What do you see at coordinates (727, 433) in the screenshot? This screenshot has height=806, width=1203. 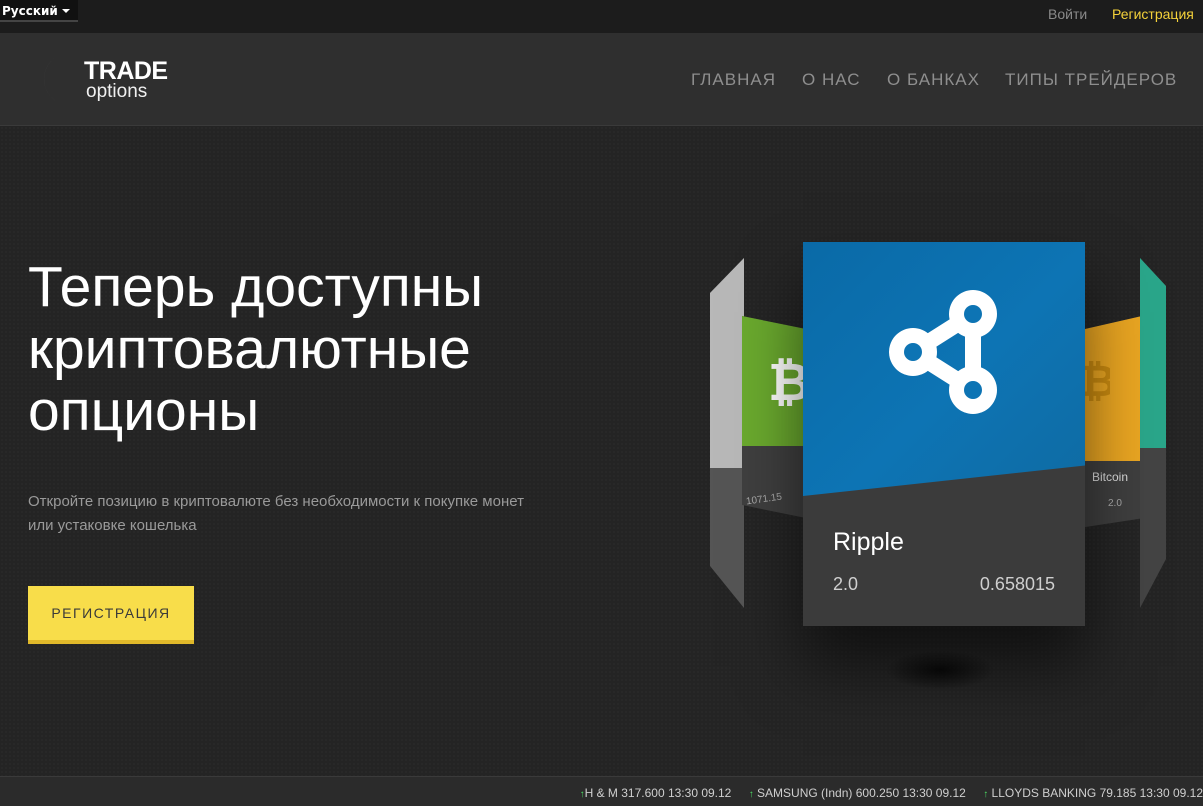 I see `card-far-left` at bounding box center [727, 433].